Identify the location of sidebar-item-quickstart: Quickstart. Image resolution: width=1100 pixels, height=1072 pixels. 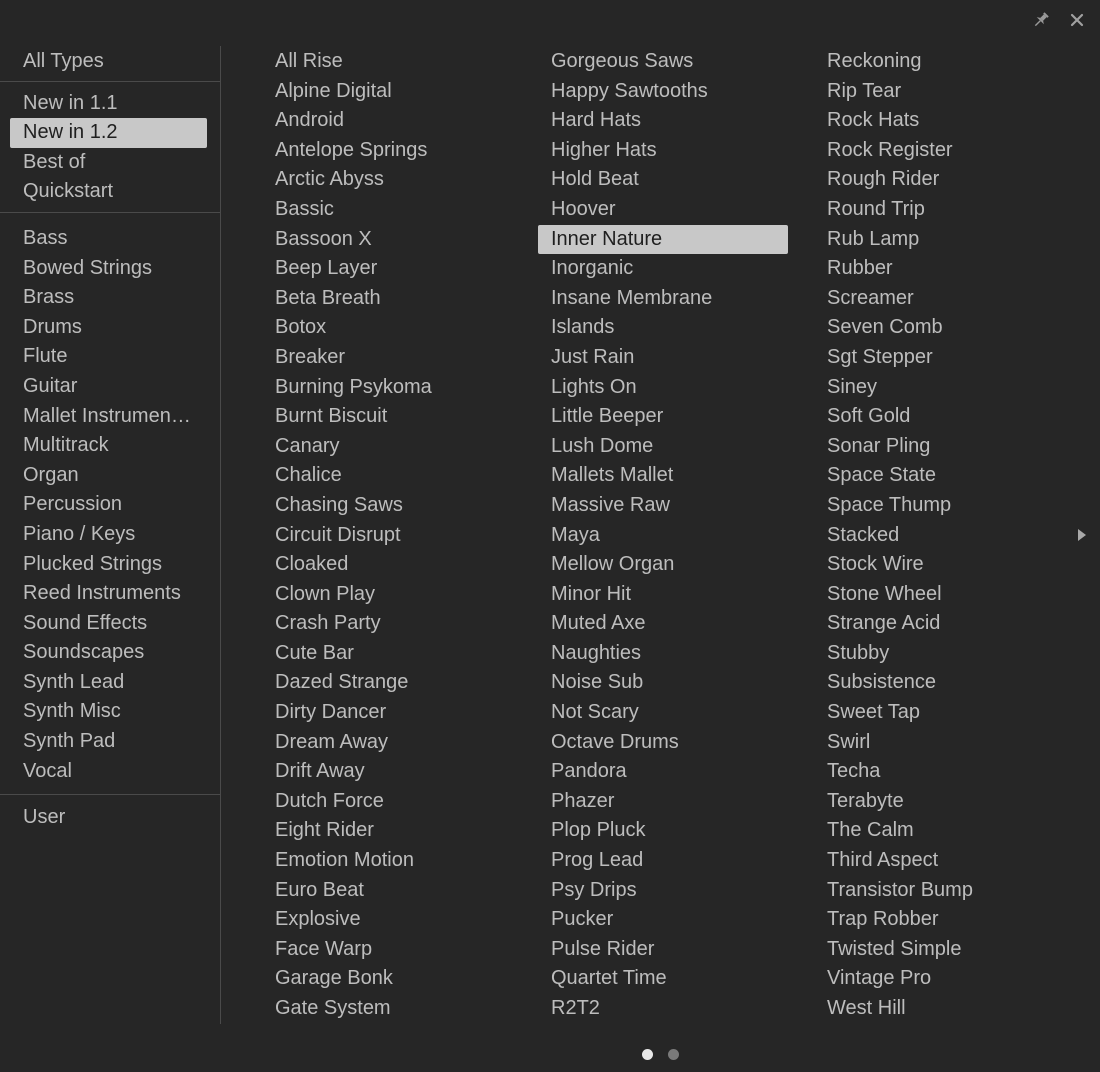
(108, 192).